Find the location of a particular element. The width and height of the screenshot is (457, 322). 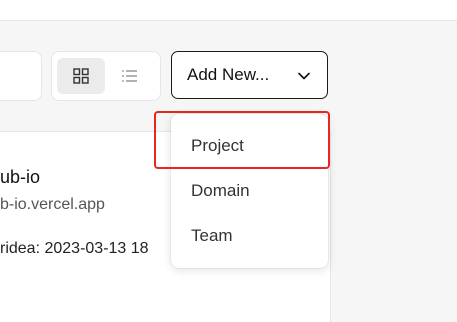

search-input is located at coordinates (21, 76).